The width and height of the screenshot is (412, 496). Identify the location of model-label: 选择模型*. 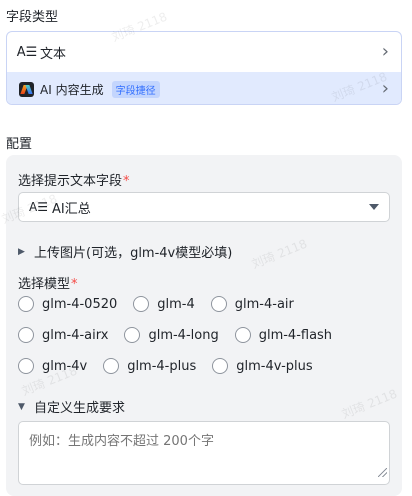
(48, 282).